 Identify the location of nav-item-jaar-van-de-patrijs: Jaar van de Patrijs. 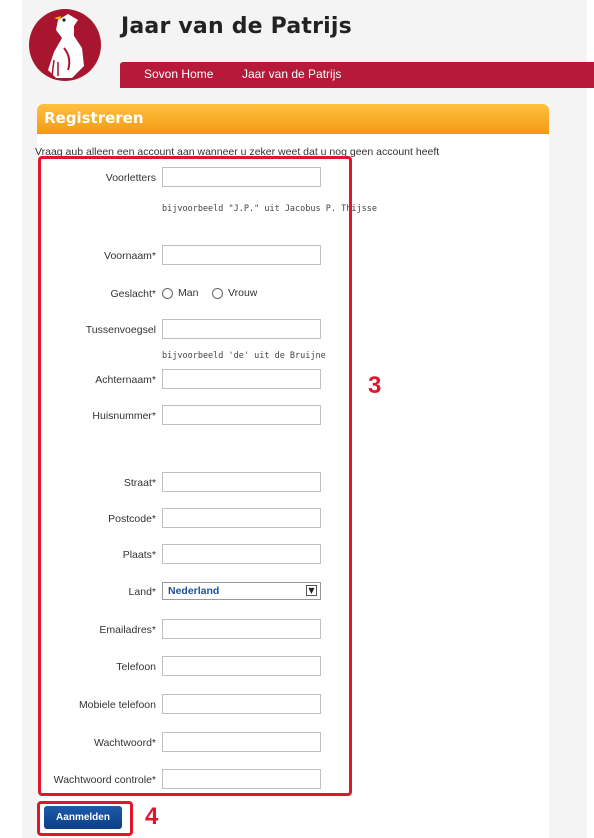
(291, 74).